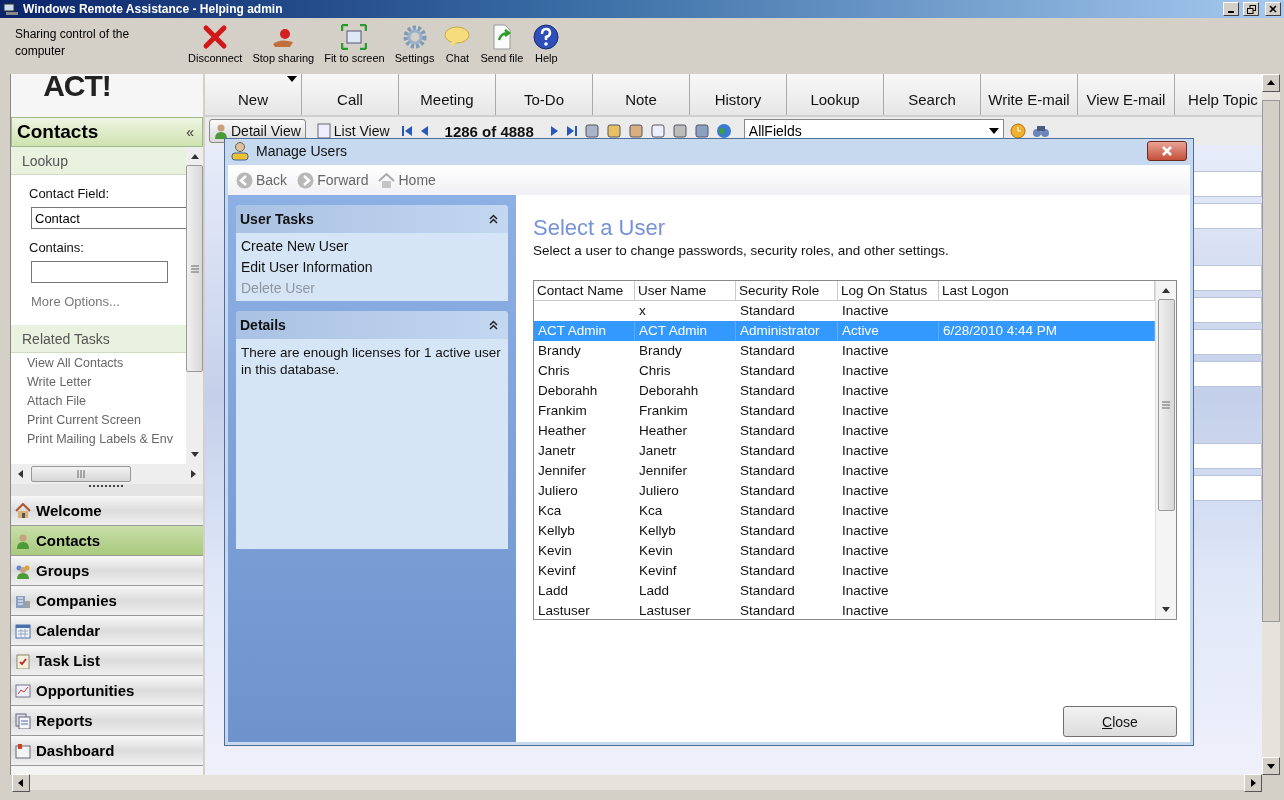  What do you see at coordinates (253, 94) in the screenshot?
I see `toolbar-button: New` at bounding box center [253, 94].